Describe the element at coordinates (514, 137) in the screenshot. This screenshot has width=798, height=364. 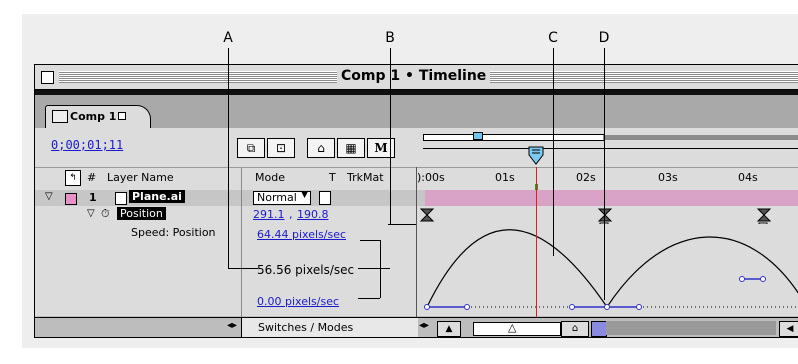
I see `work-area-bar` at that location.